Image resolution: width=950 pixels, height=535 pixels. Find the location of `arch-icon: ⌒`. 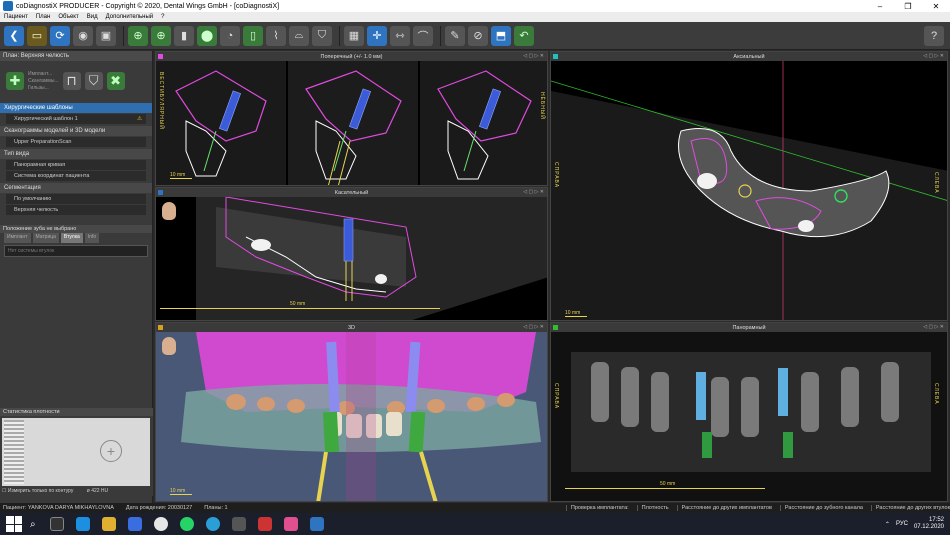

arch-icon: ⌒ is located at coordinates (423, 35).